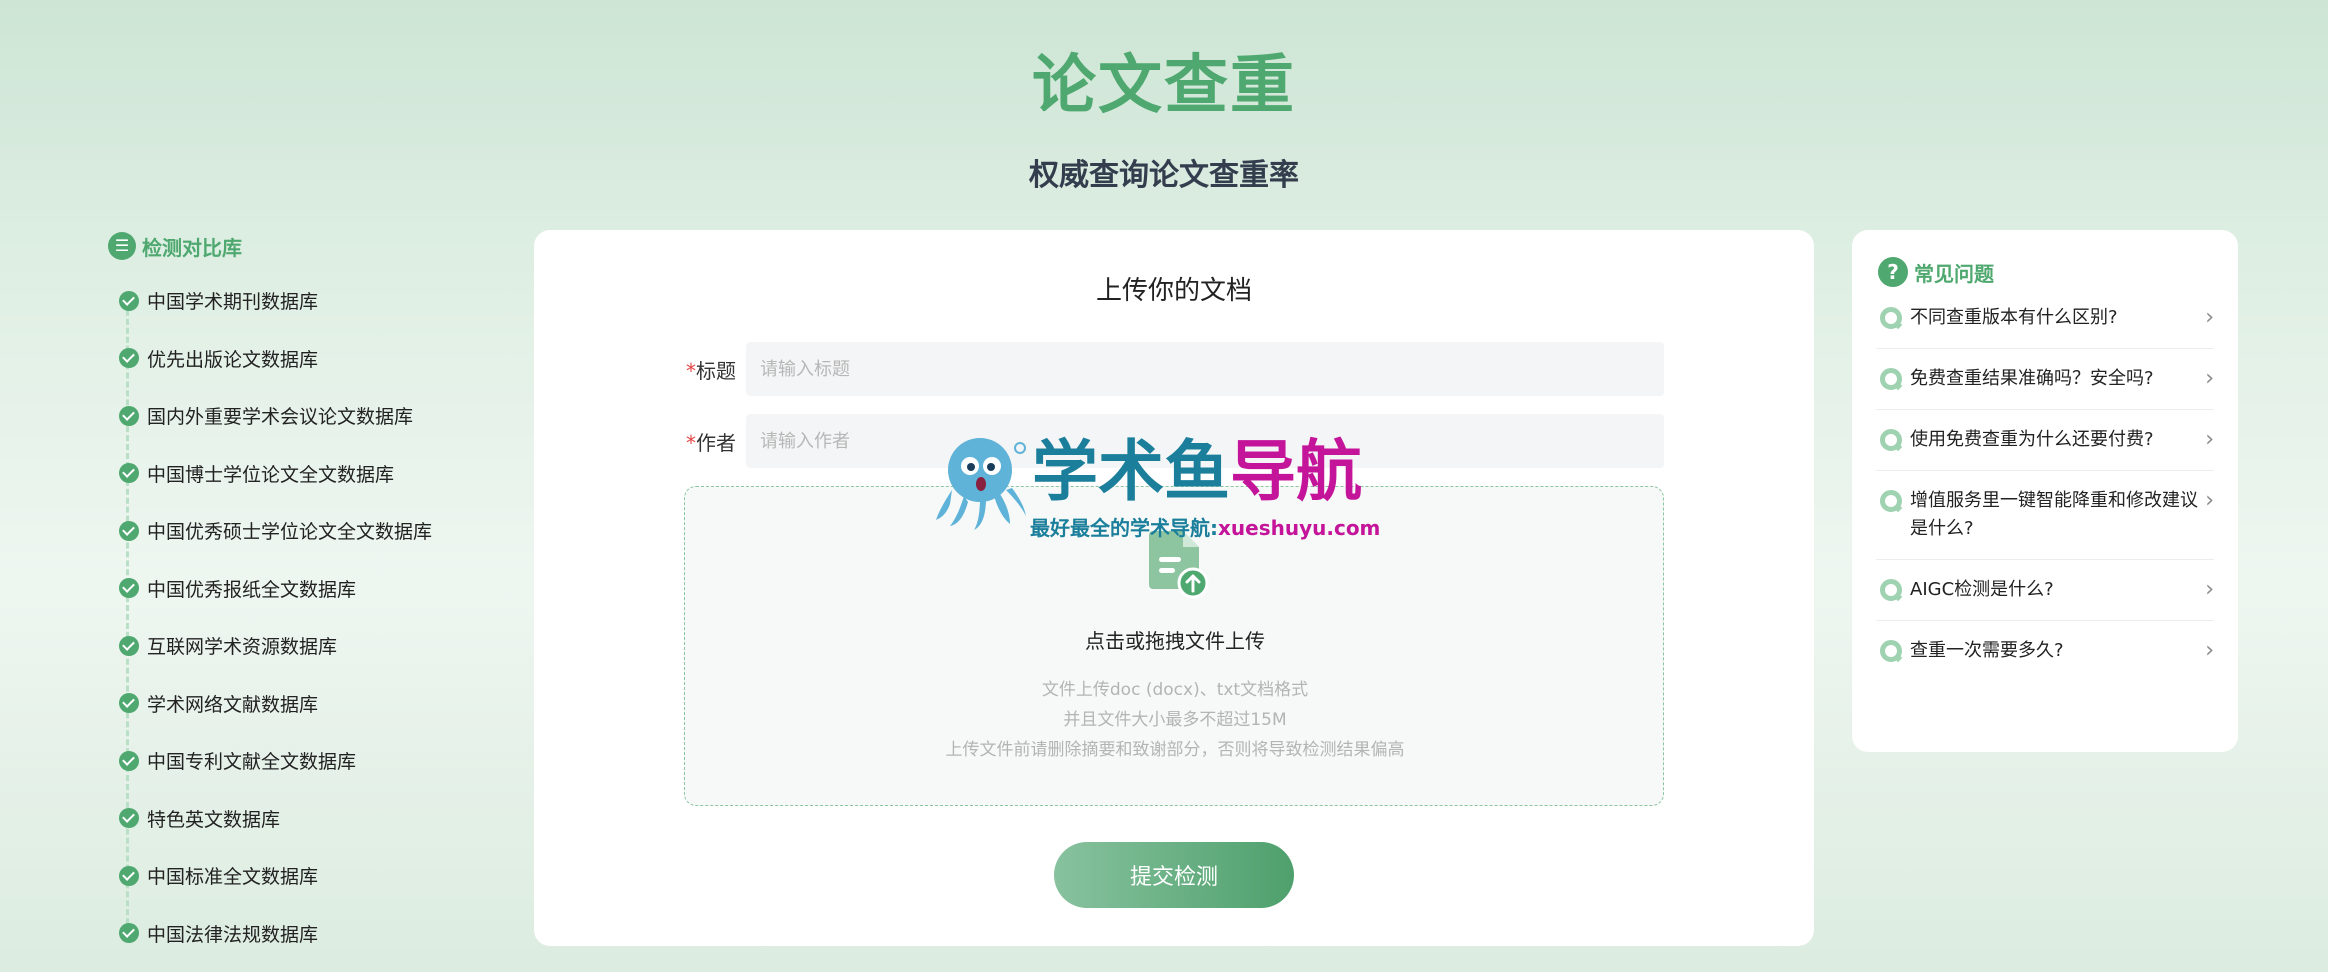  I want to click on watermark-tagline-text: 最好最全的学术导航:, so click(1124, 528).